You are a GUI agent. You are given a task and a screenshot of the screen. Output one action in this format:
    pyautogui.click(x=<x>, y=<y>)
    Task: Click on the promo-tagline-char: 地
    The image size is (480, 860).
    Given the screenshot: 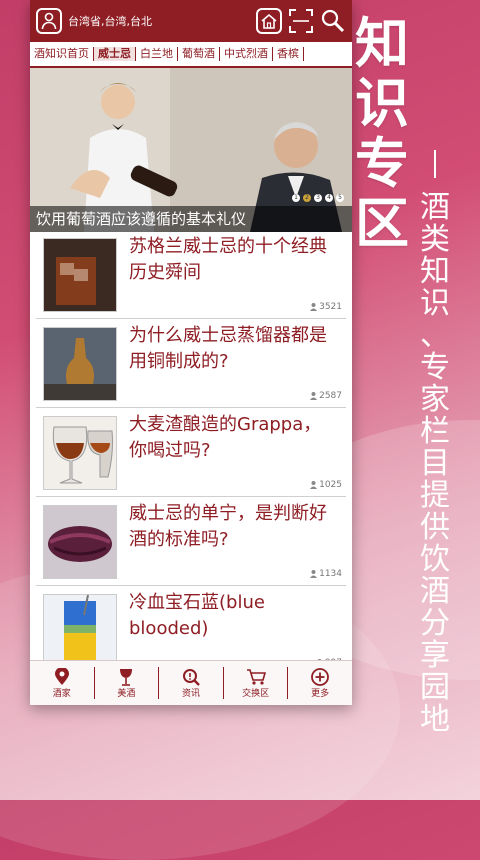 What is the action you would take?
    pyautogui.click(x=435, y=719)
    